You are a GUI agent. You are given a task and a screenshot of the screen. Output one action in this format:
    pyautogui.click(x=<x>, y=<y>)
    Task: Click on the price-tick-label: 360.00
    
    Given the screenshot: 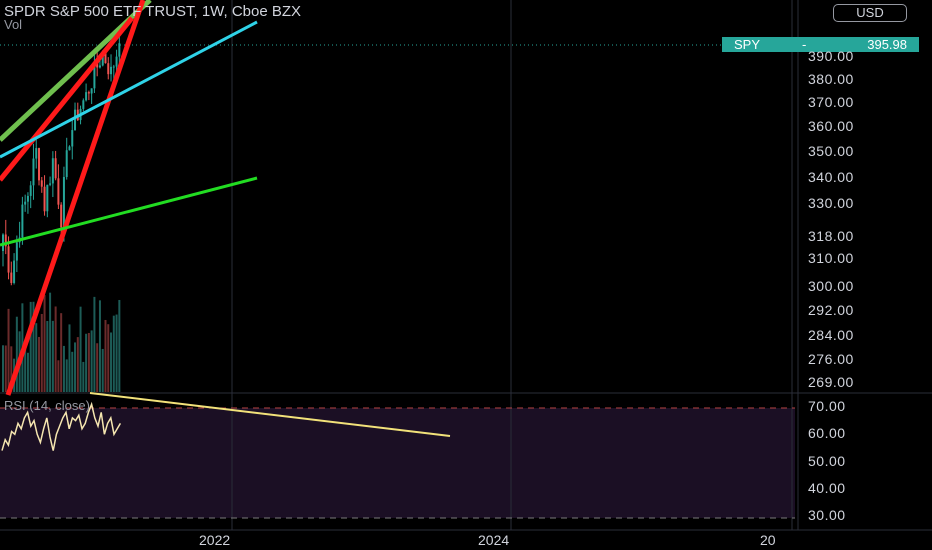 What is the action you would take?
    pyautogui.click(x=831, y=126)
    